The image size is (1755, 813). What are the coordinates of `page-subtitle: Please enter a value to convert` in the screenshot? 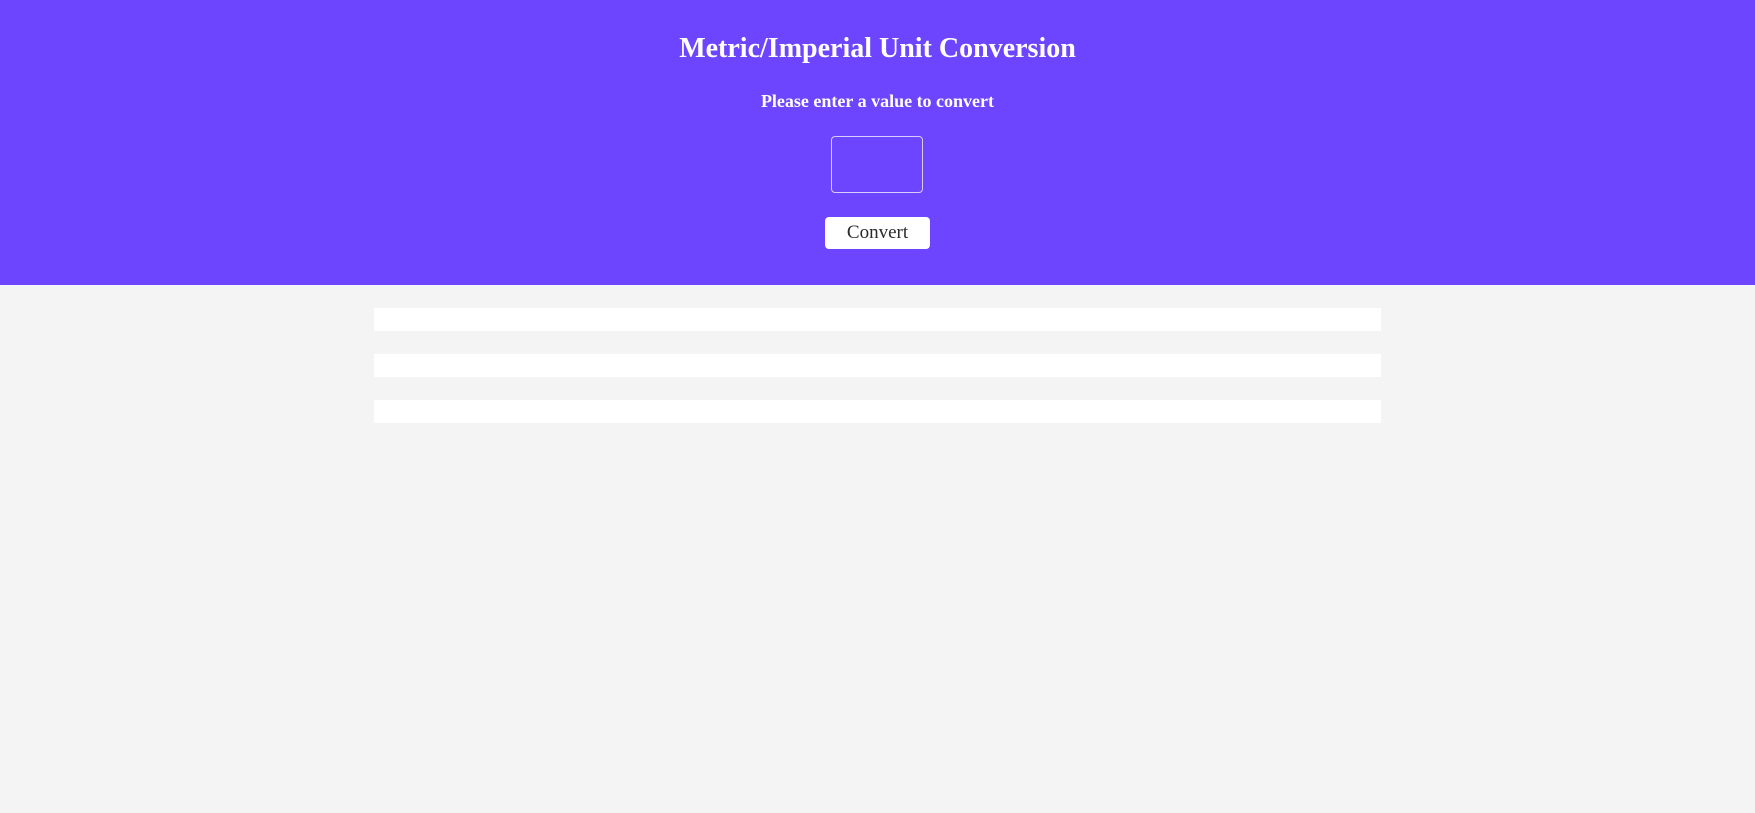 It's located at (877, 101).